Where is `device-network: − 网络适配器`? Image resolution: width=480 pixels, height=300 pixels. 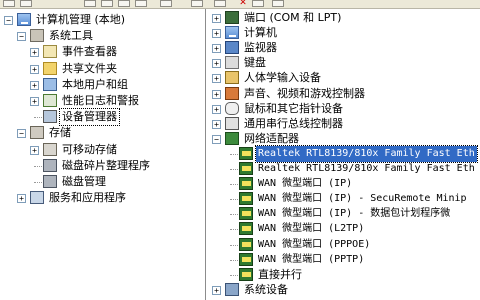 device-network: − 网络适配器 is located at coordinates (343, 139).